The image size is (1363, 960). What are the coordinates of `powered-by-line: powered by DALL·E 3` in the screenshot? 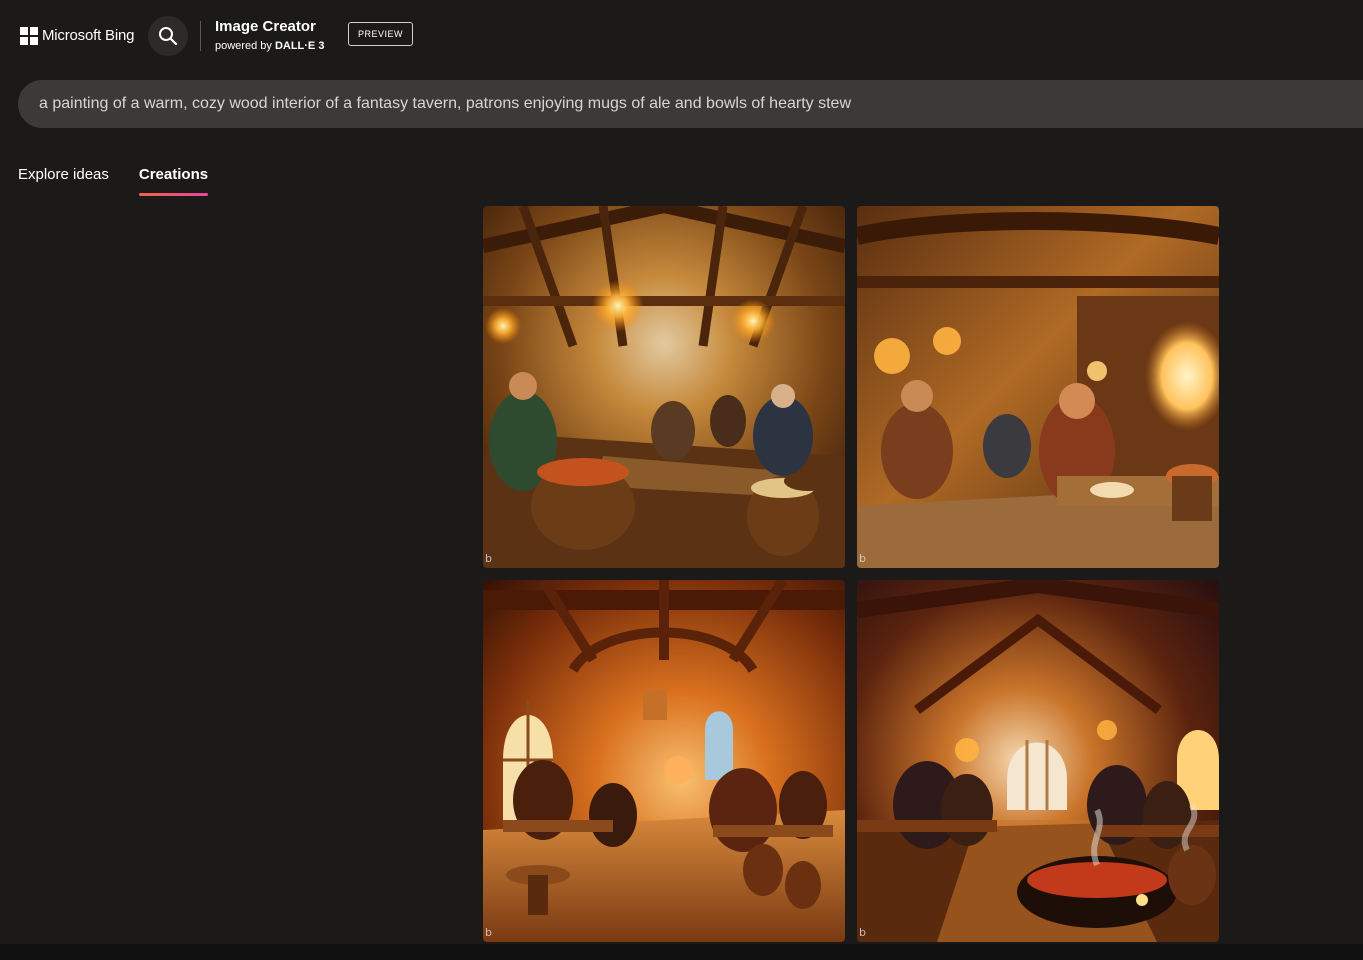 It's located at (269, 46).